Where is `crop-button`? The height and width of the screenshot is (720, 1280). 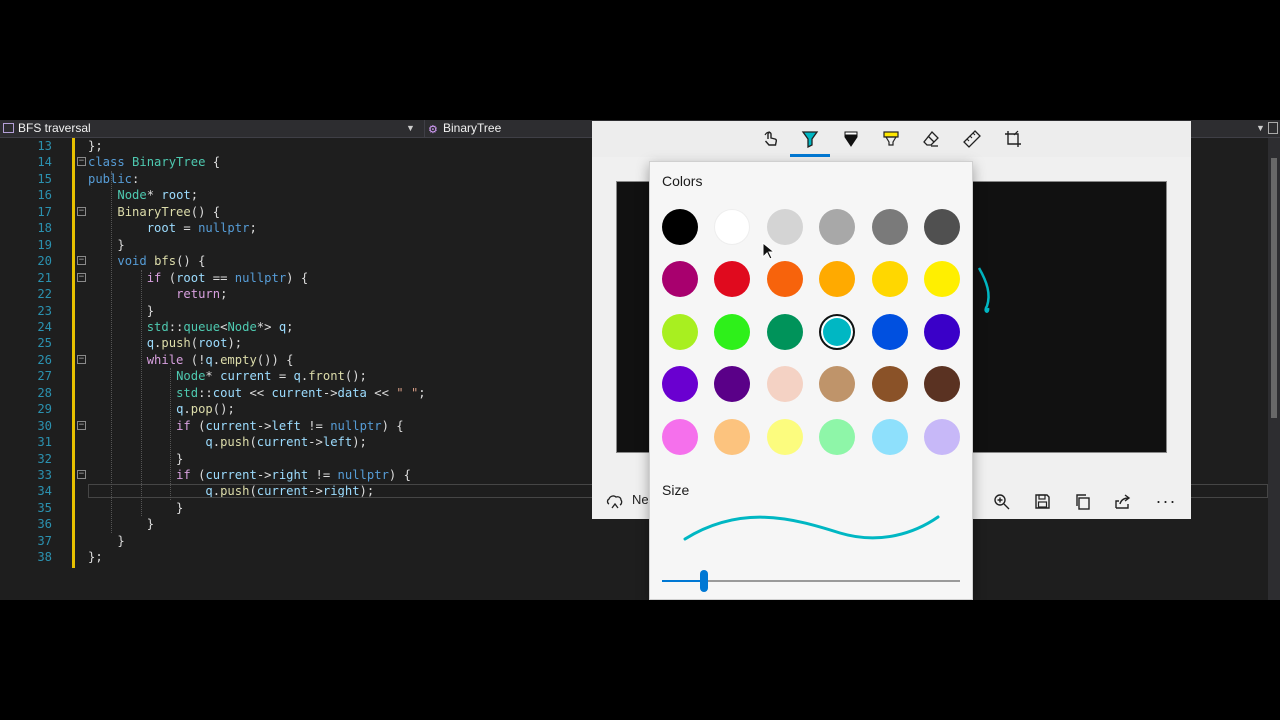
crop-button is located at coordinates (1013, 139).